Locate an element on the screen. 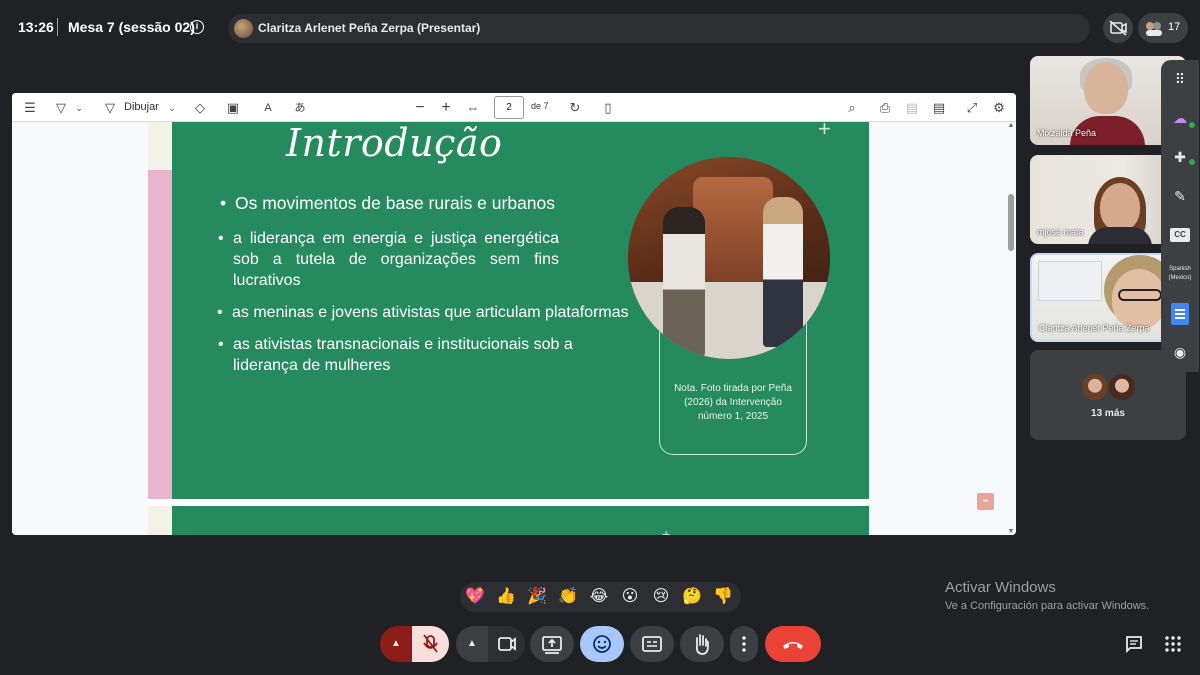  camera-off-icon is located at coordinates (1118, 28).